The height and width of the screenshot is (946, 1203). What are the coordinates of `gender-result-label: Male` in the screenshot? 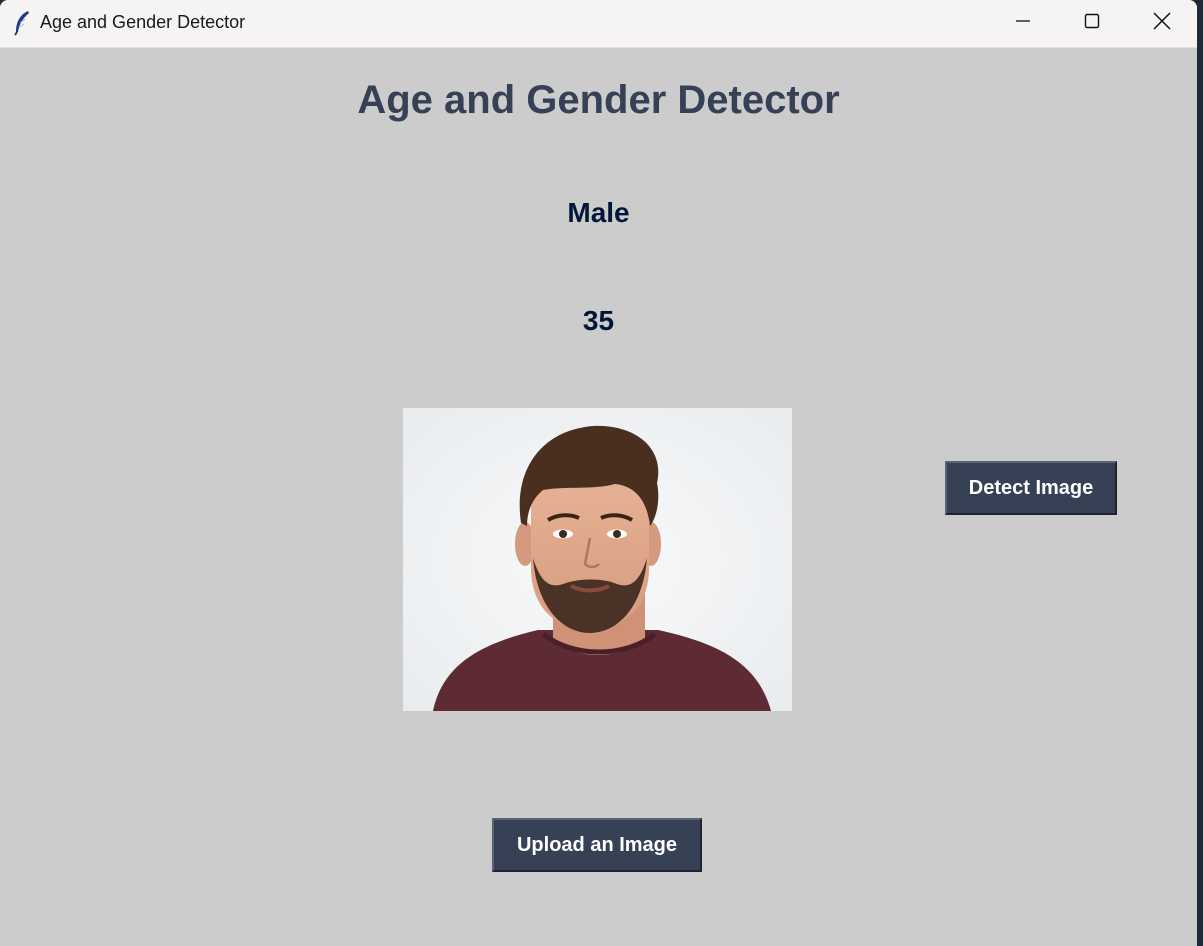 It's located at (598, 212).